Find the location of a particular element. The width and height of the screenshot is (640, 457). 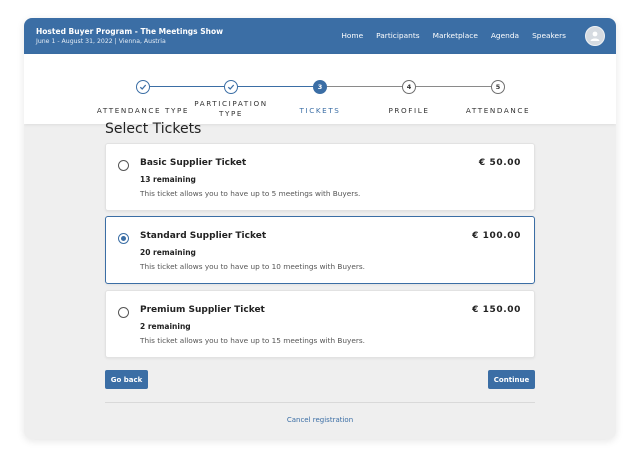

ticket-name: Premium Supplier Ticket is located at coordinates (202, 310).